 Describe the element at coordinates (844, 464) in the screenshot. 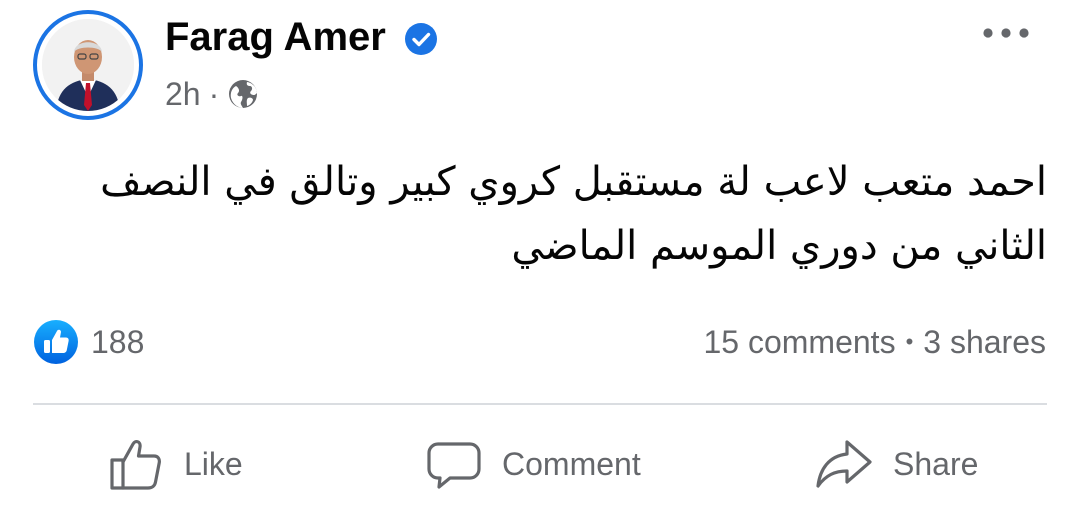

I see `share-arrow-icon` at that location.